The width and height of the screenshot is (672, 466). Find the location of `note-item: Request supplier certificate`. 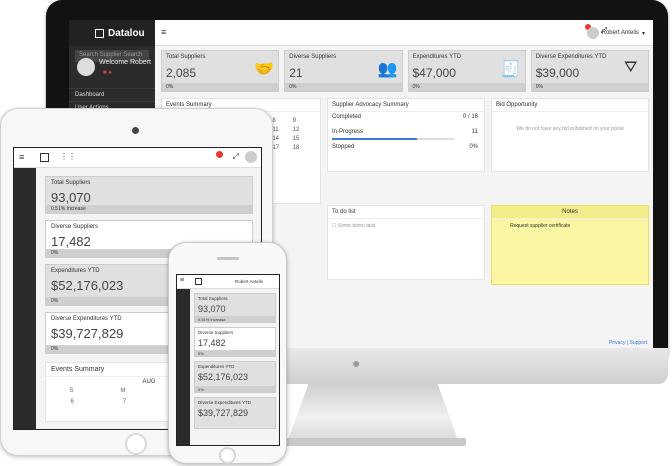

note-item: Request supplier certificate is located at coordinates (570, 226).